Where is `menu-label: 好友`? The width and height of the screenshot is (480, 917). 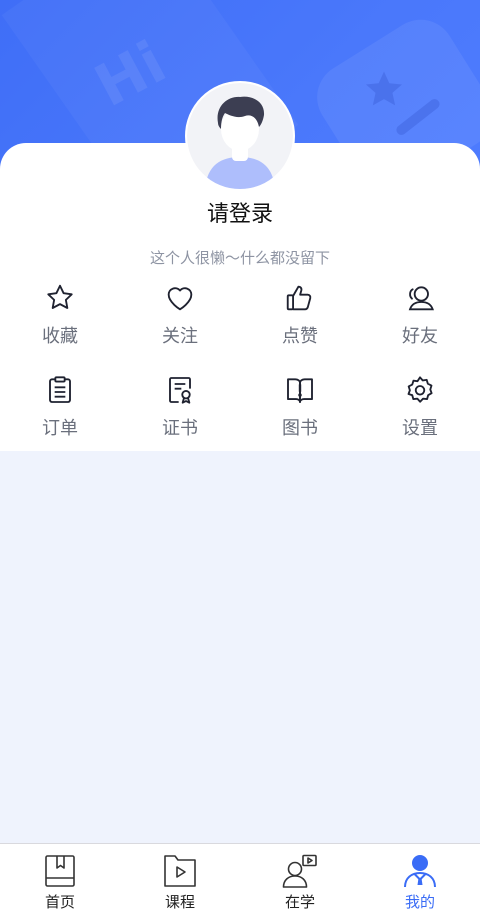
menu-label: 好友 is located at coordinates (420, 336).